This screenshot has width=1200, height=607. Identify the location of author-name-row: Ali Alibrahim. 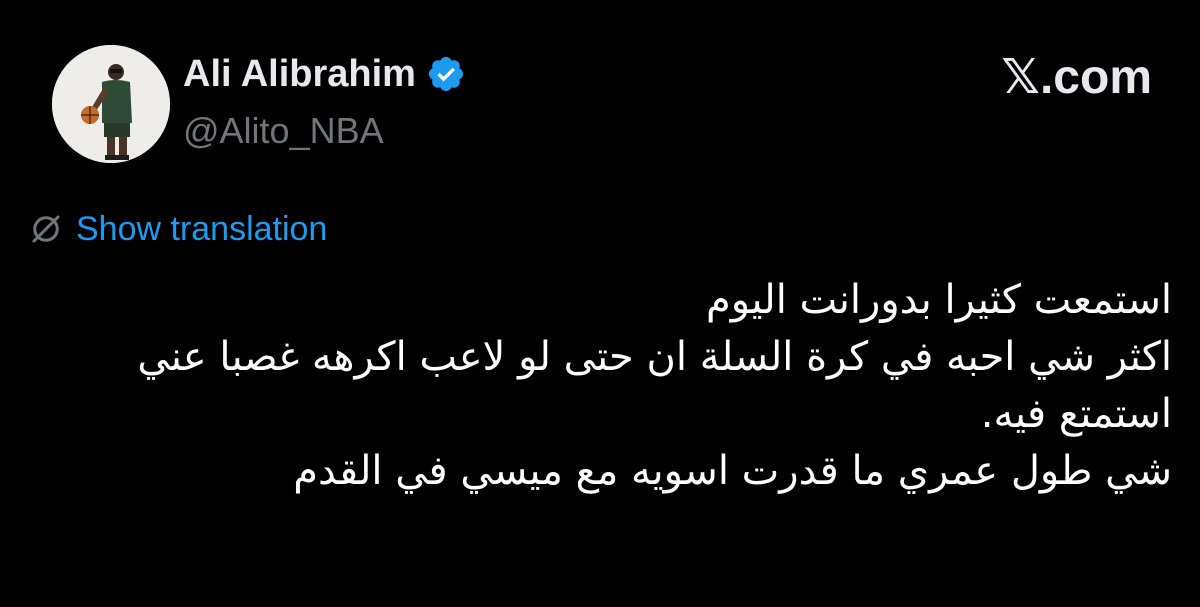
(324, 74).